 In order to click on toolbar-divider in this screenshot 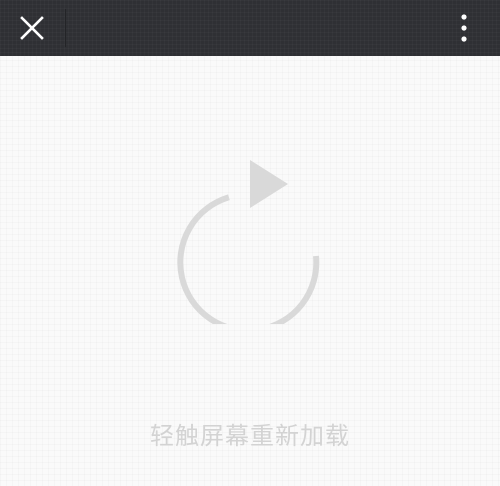, I will do `click(65, 28)`.